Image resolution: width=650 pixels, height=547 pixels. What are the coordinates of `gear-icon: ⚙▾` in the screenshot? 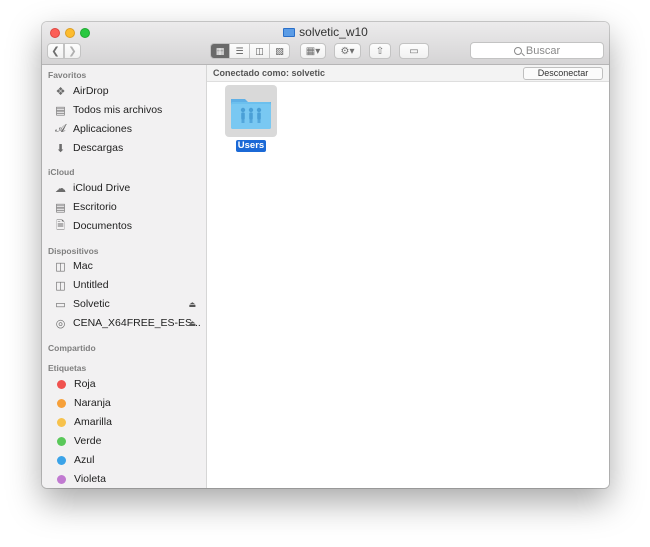 It's located at (347, 51).